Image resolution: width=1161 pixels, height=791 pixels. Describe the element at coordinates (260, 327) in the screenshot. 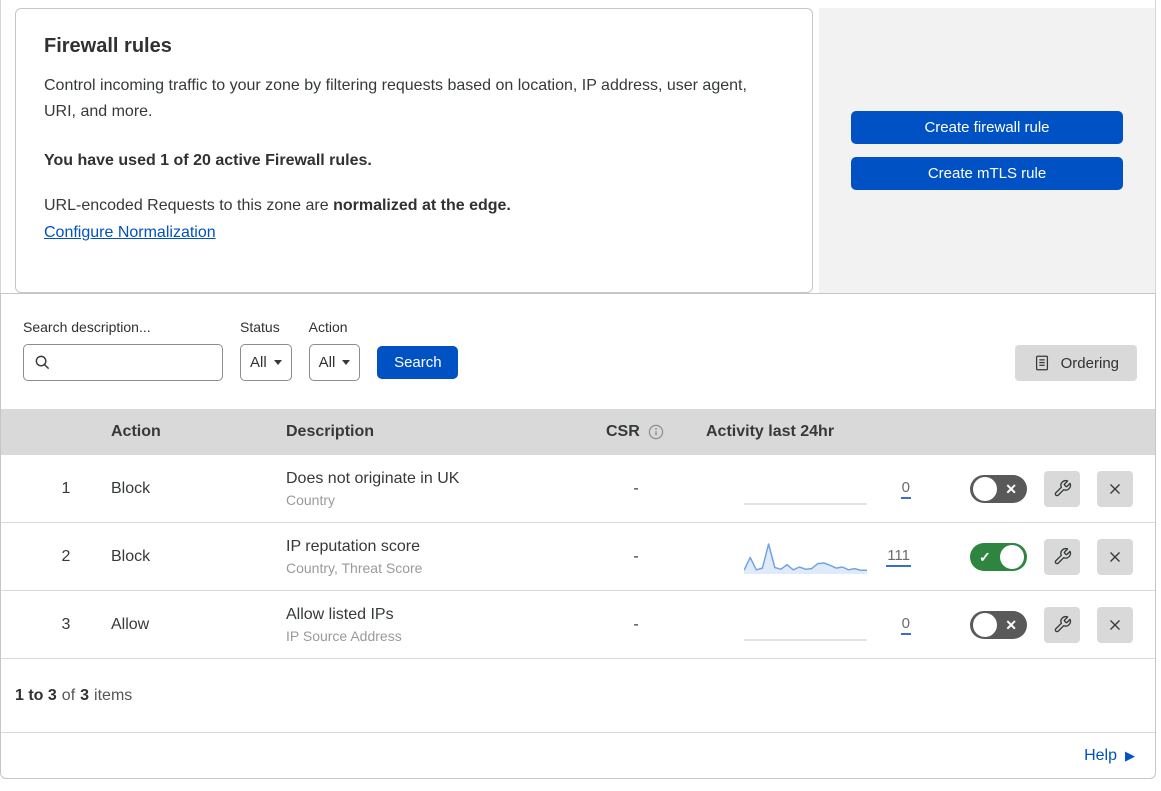

I see `status-label: Status` at that location.